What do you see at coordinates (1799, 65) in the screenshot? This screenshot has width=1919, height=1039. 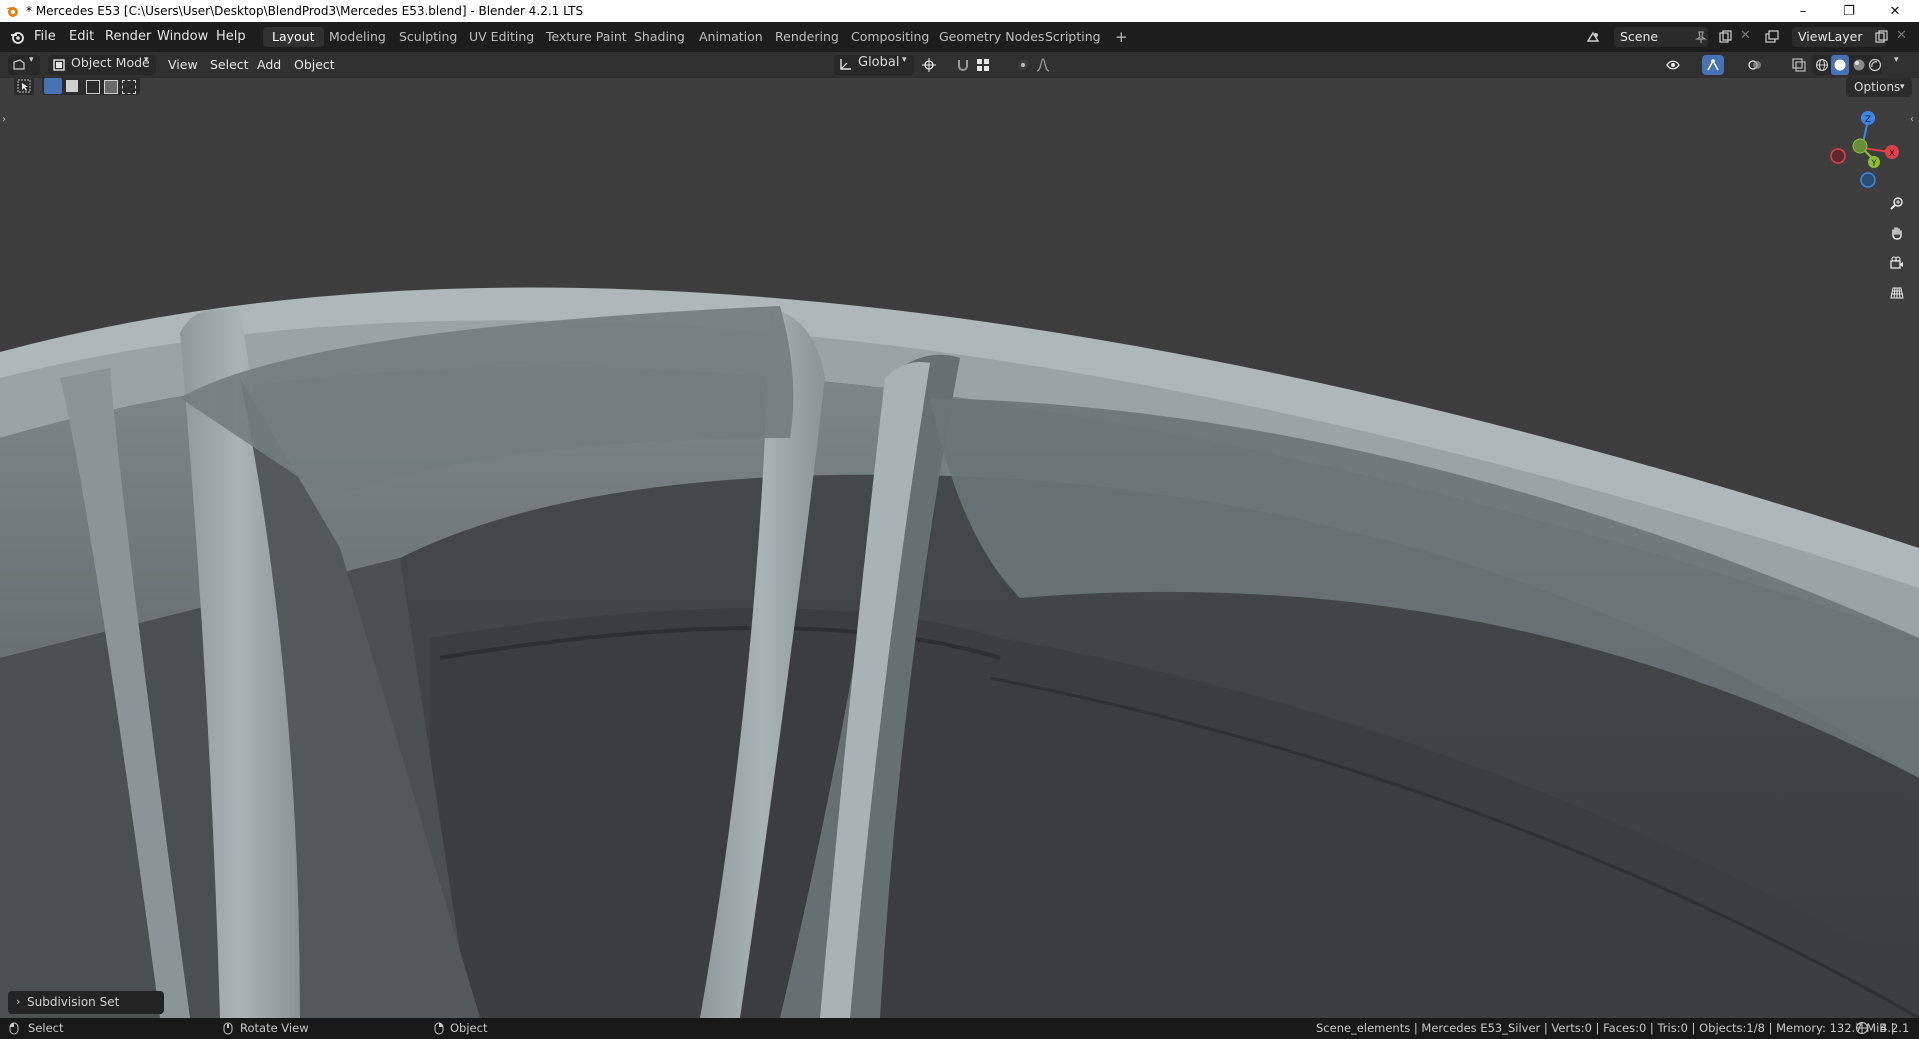 I see `xray-toggle-icon` at bounding box center [1799, 65].